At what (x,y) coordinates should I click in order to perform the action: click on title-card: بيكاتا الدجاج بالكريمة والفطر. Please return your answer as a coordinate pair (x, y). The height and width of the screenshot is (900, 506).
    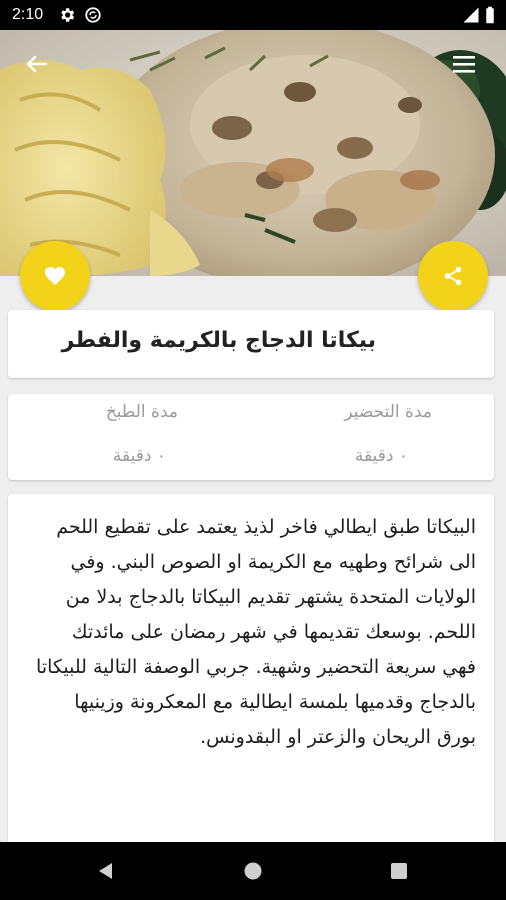
    Looking at the image, I should click on (251, 344).